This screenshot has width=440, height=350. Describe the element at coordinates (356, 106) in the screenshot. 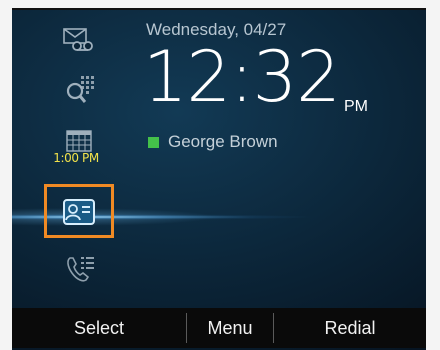

I see `clock-ampm: PM` at that location.